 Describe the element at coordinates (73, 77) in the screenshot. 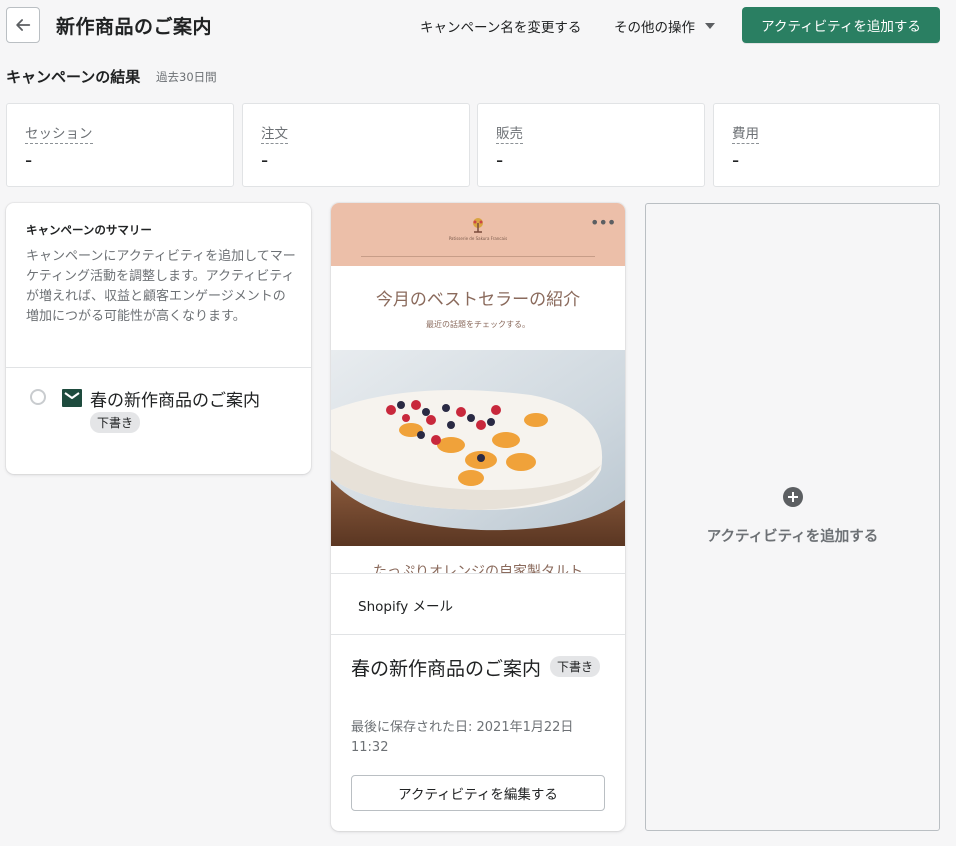

I see `results-title: キャンペーンの結果` at that location.